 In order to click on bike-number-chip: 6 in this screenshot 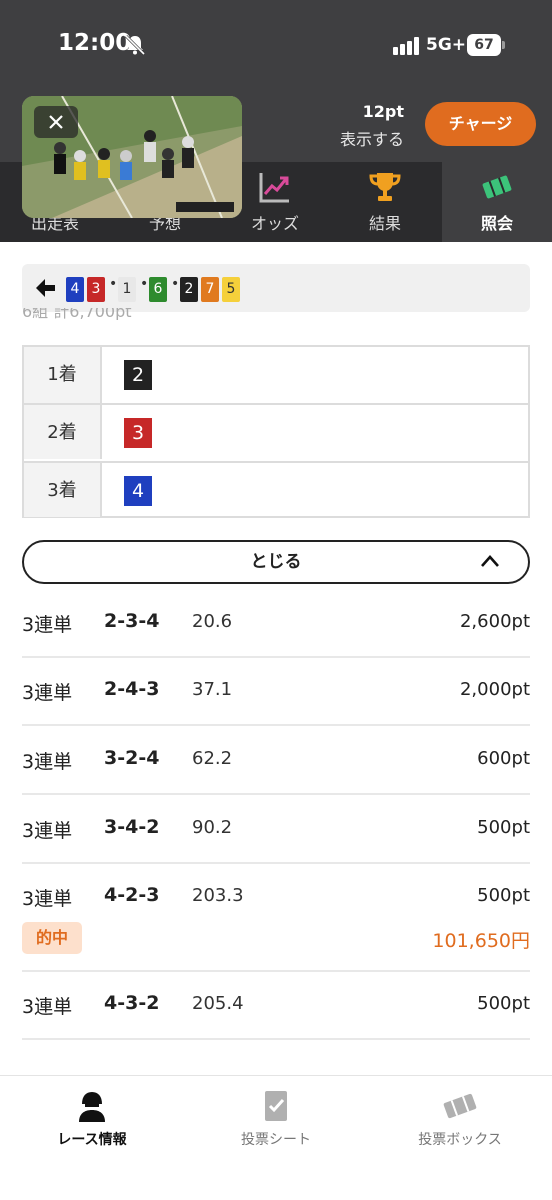, I will do `click(158, 289)`.